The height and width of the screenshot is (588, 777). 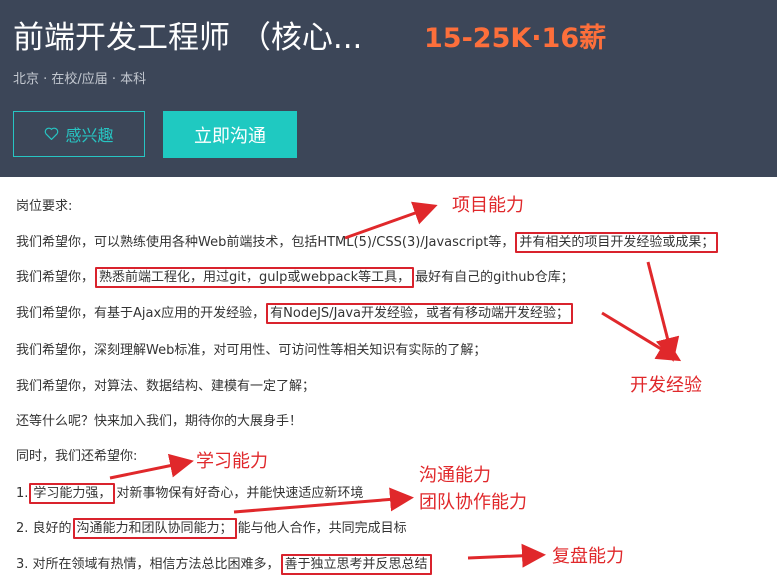 I want to click on annotation-review-ability: 复盘能力, so click(x=588, y=556).